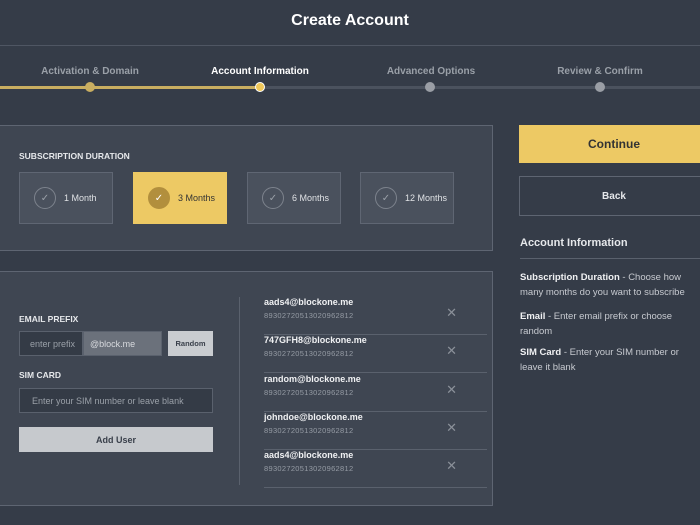 Image resolution: width=700 pixels, height=525 pixels. I want to click on add-user-button: Add User, so click(116, 439).